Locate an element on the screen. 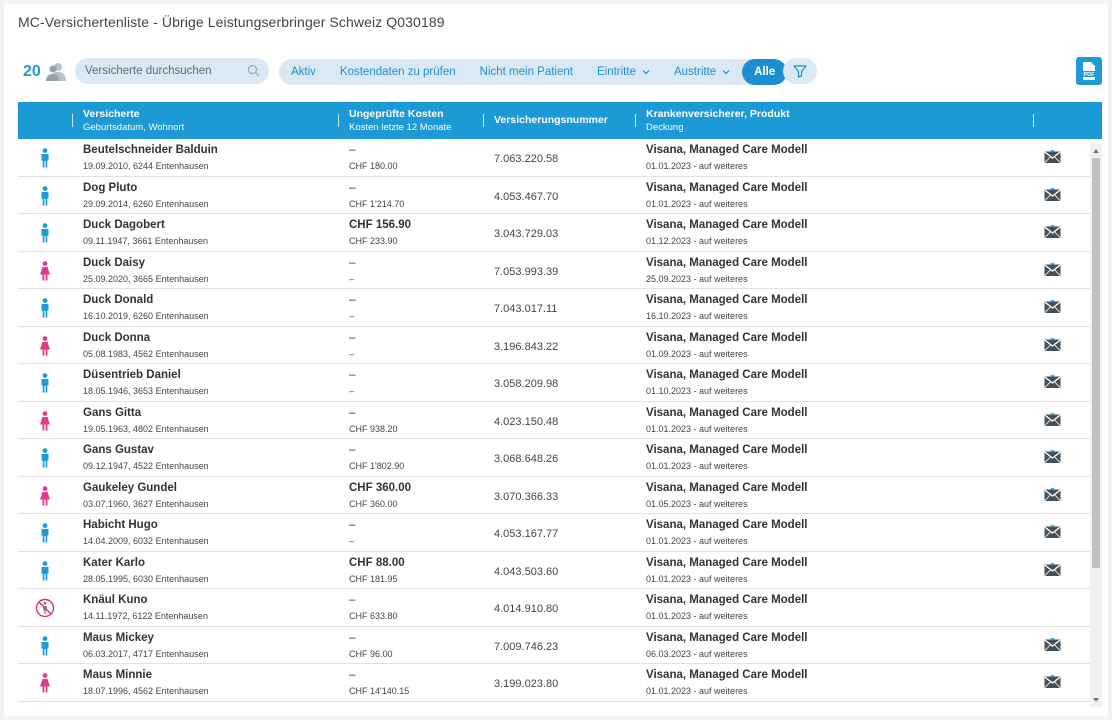  filter-eintritte: Eintritte is located at coordinates (623, 72).